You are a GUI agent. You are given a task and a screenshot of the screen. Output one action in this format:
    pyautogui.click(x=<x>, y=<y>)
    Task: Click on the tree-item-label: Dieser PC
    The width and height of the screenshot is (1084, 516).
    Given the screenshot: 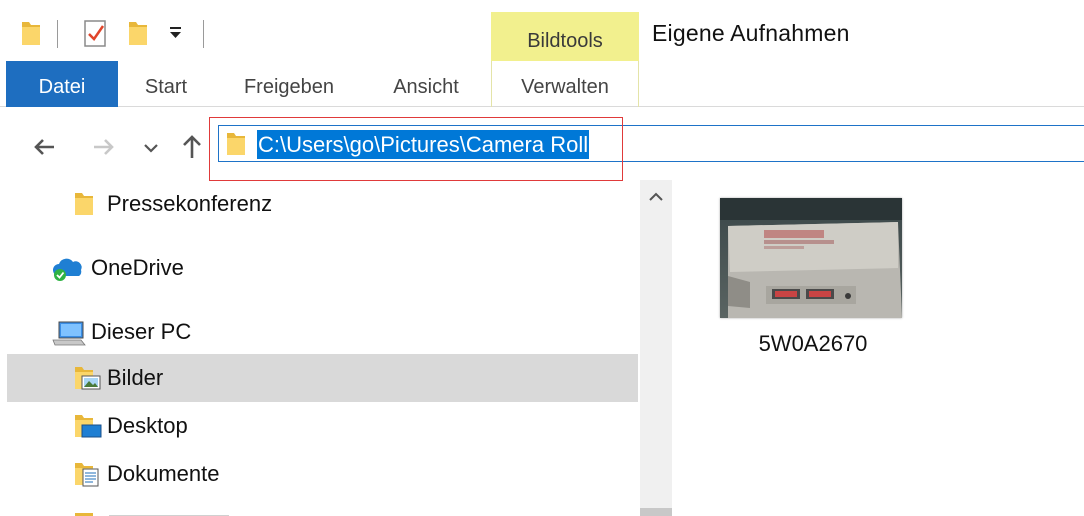 What is the action you would take?
    pyautogui.click(x=141, y=331)
    